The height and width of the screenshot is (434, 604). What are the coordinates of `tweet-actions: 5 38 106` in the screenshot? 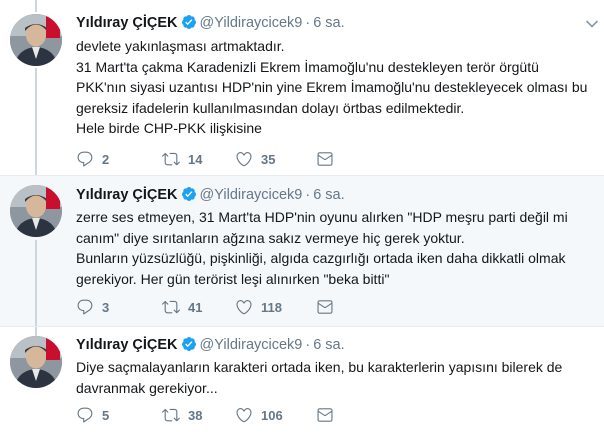 It's located at (206, 415).